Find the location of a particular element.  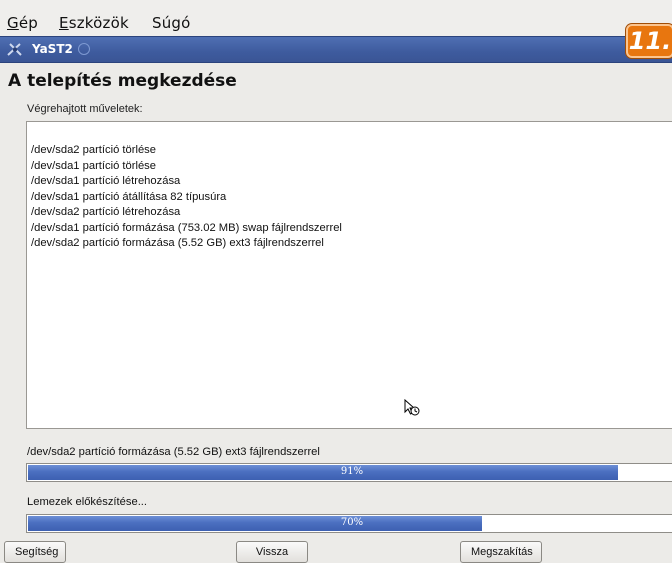

current-step-percent: 91% is located at coordinates (352, 471).